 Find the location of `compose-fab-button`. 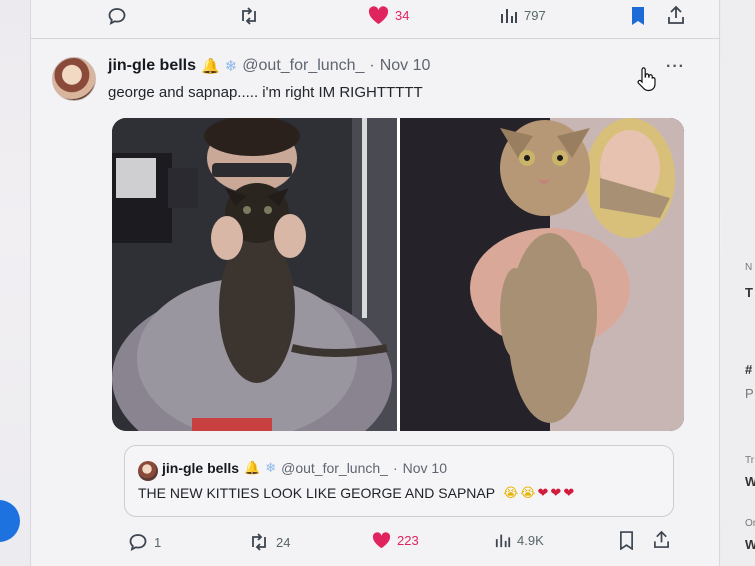

compose-fab-button is located at coordinates (10, 521).